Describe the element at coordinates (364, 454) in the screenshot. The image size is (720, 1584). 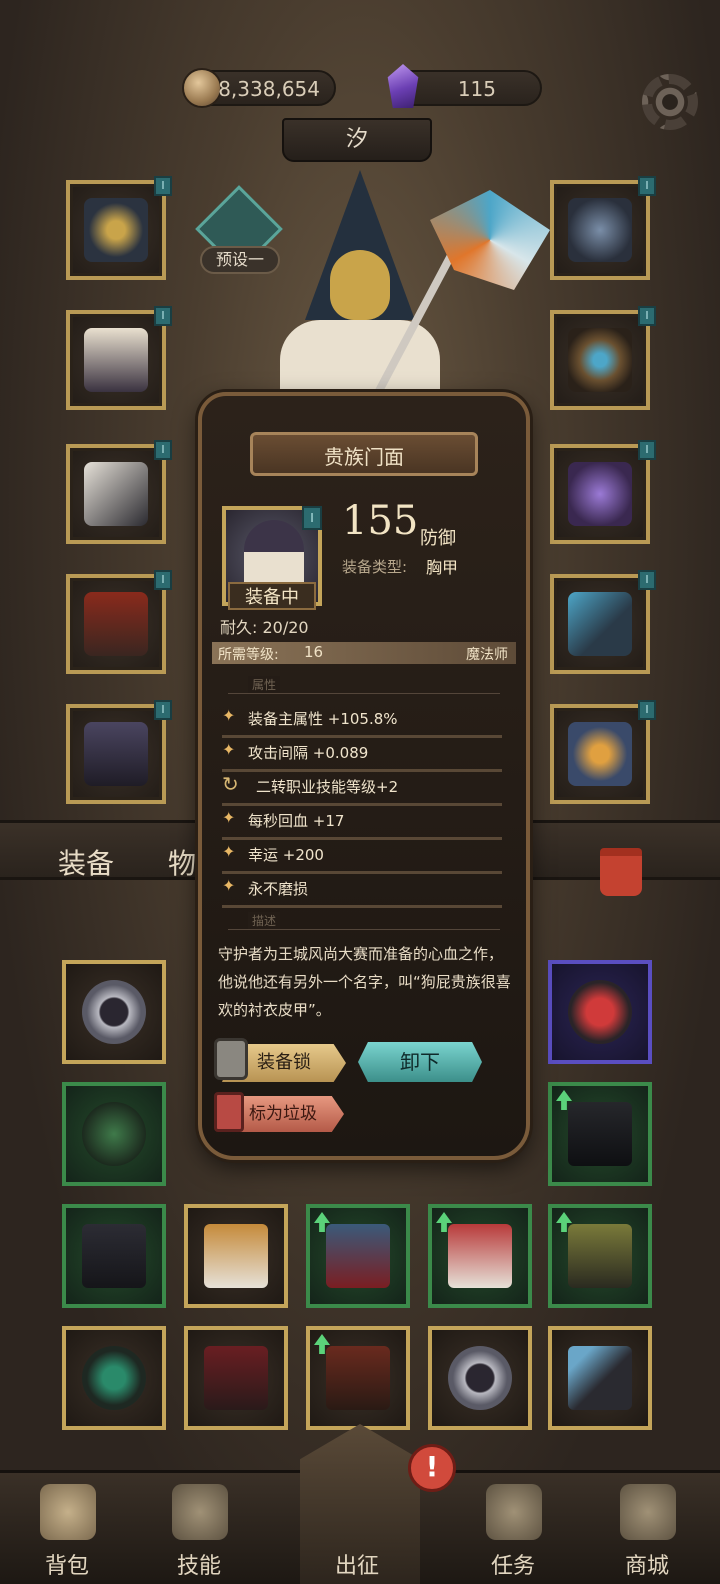
I see `item-name: 贵族门面` at that location.